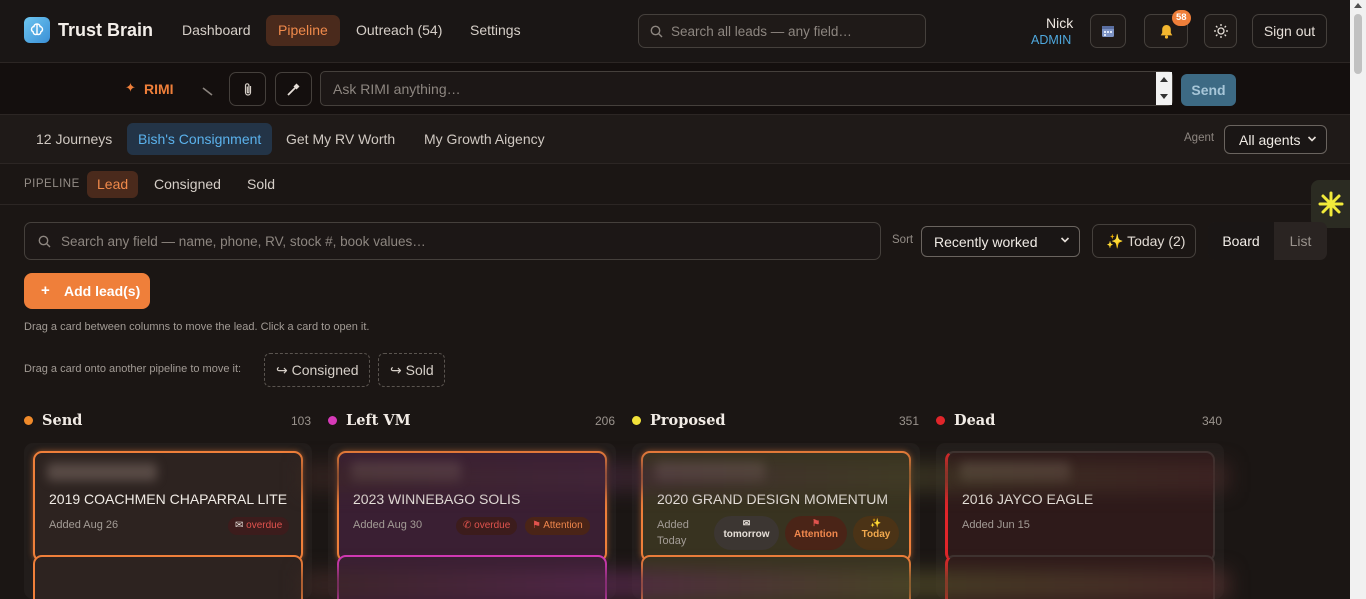 Image resolution: width=1366 pixels, height=599 pixels. I want to click on nav-dashboard: Dashboard, so click(216, 30).